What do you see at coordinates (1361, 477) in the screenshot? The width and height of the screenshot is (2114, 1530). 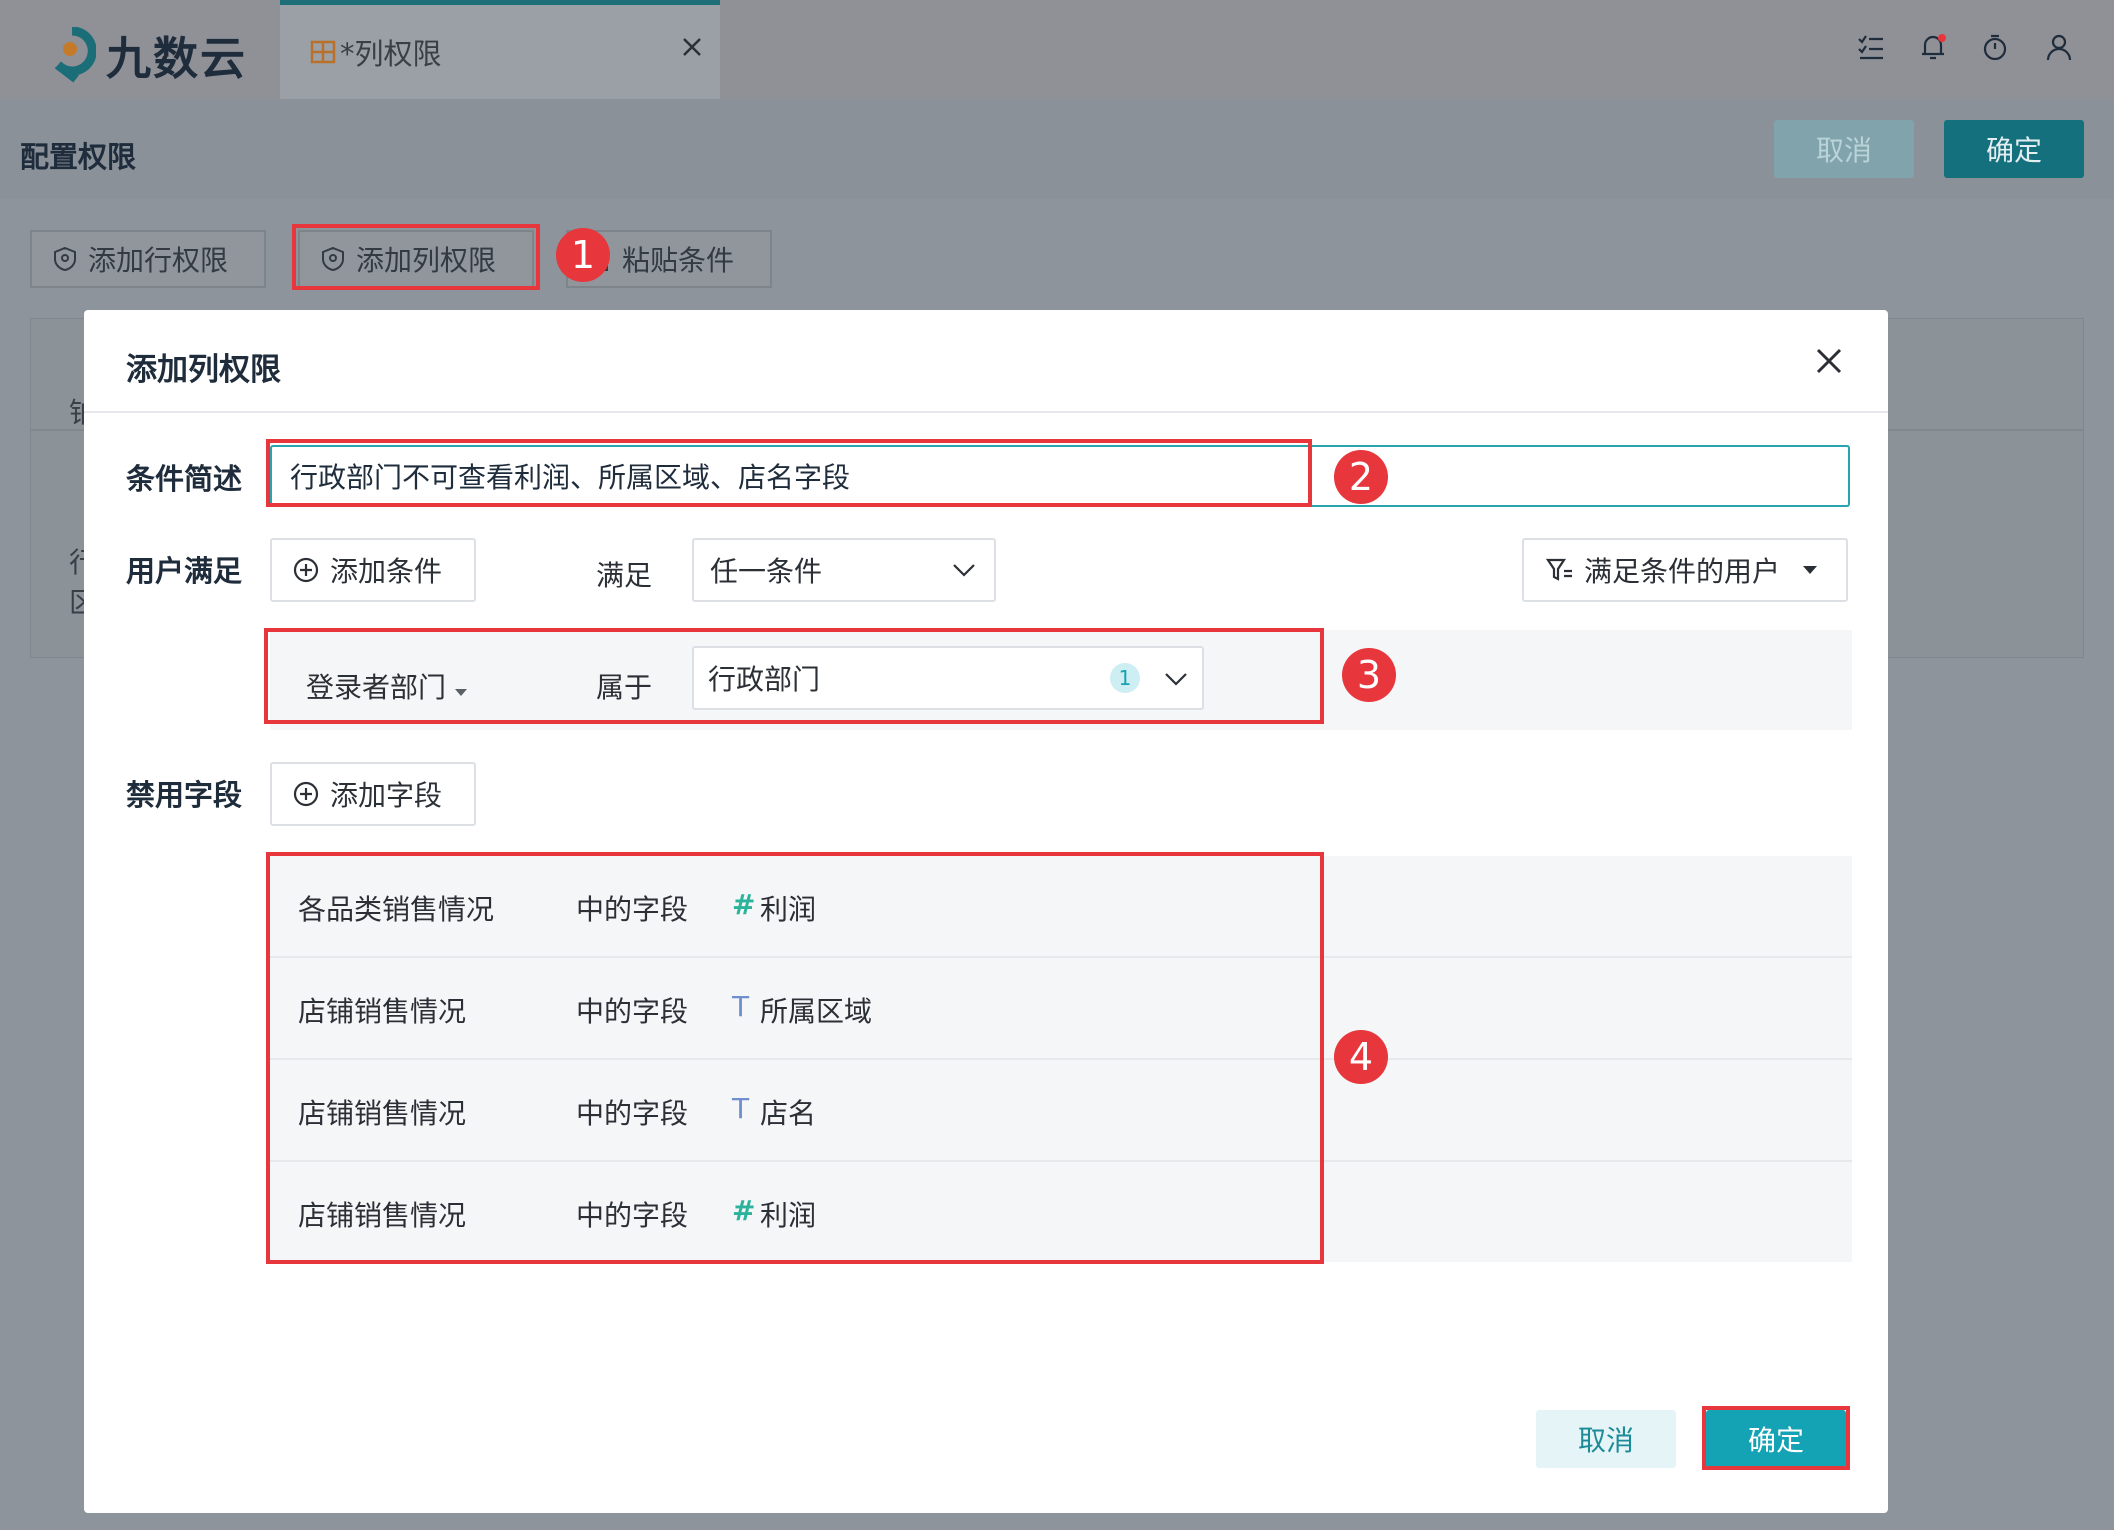 I see `annotation-badge-2: 2` at bounding box center [1361, 477].